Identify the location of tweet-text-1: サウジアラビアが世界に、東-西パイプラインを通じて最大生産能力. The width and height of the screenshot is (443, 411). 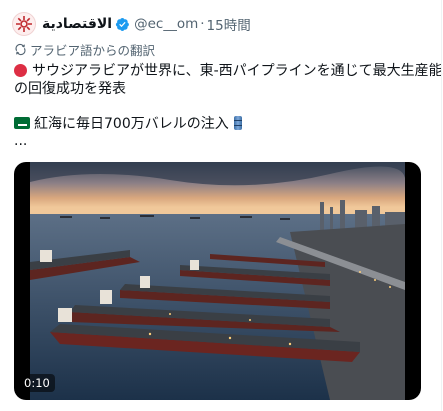
(237, 71).